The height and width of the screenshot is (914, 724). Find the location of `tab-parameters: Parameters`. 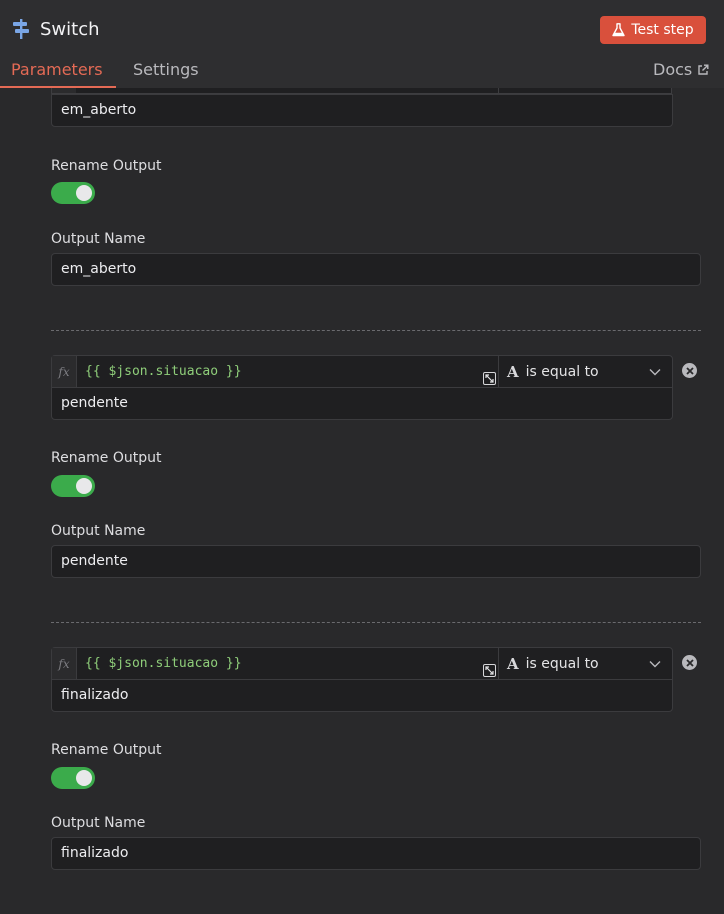

tab-parameters: Parameters is located at coordinates (57, 70).